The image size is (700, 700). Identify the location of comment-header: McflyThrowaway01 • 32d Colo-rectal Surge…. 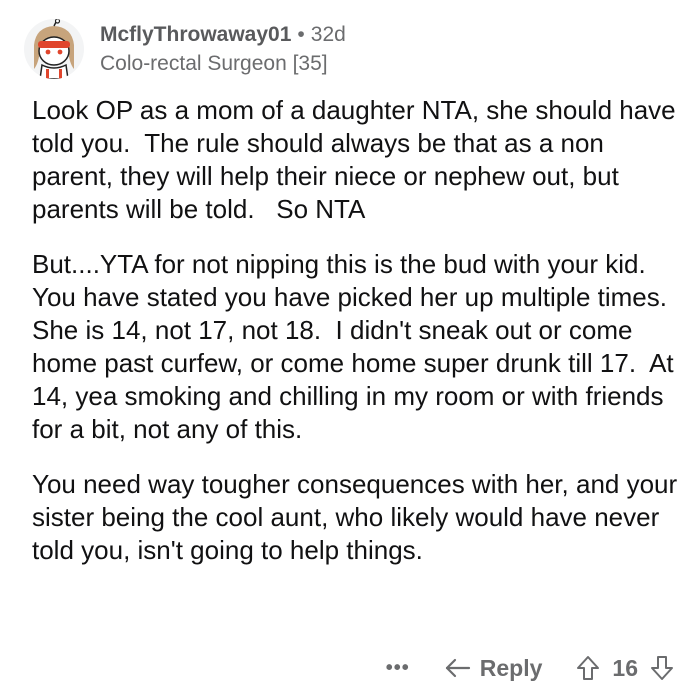
(185, 49).